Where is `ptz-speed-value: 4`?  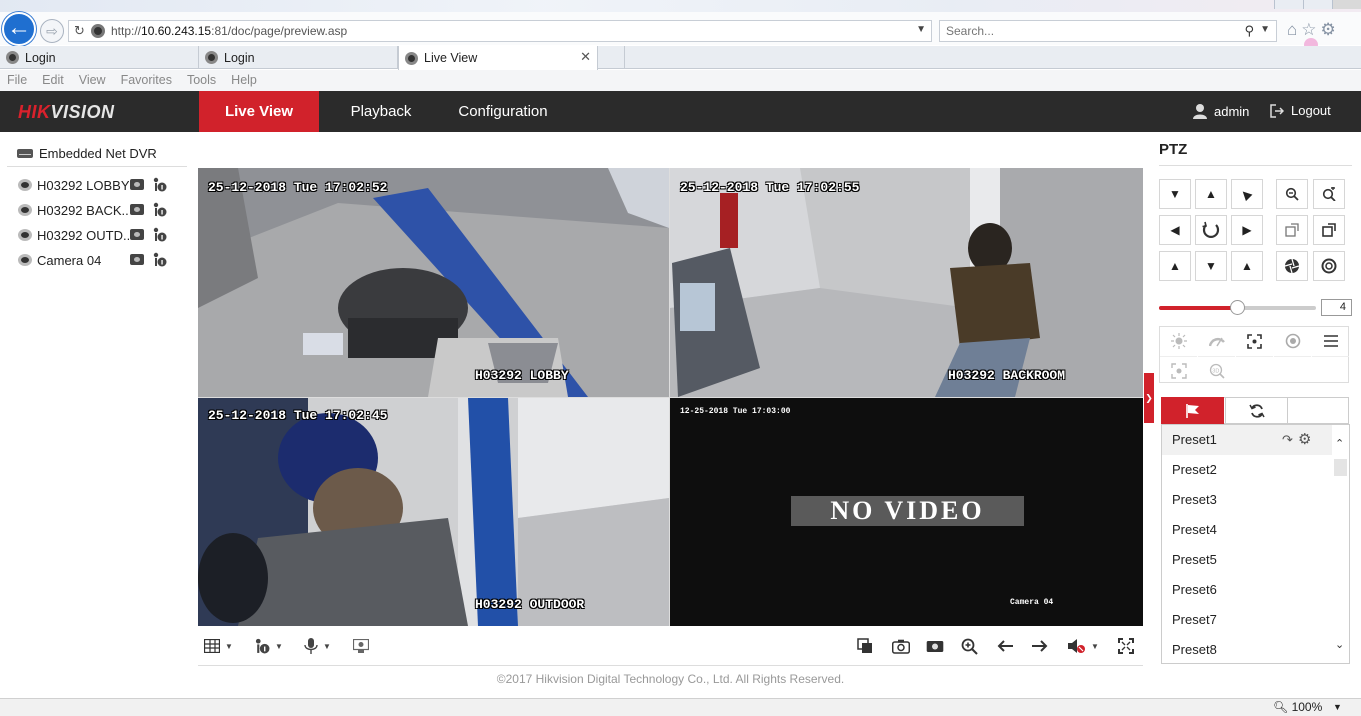 ptz-speed-value: 4 is located at coordinates (1336, 307).